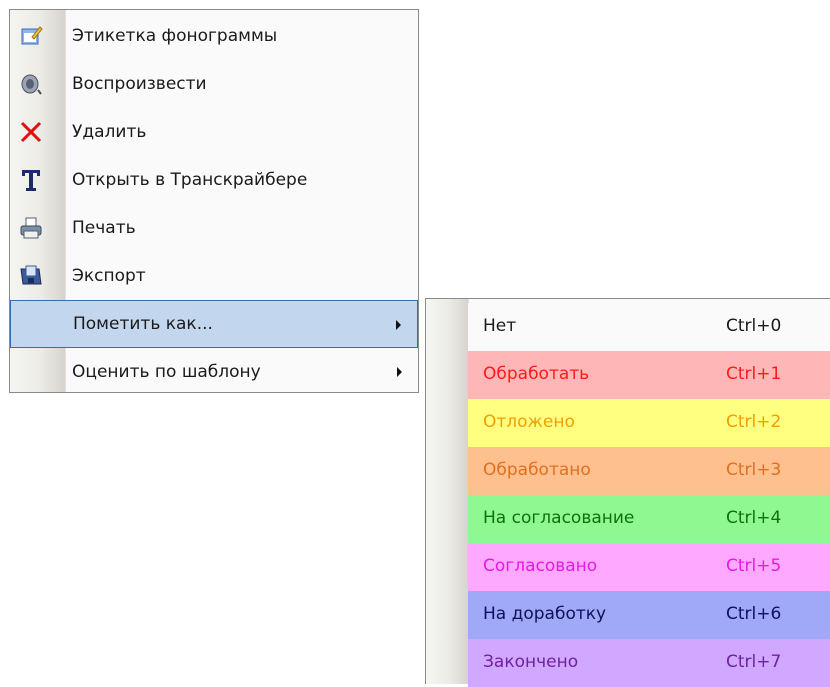 Image resolution: width=830 pixels, height=687 pixels. I want to click on menu-item-label: Открыть в Транскрайбере, so click(190, 180).